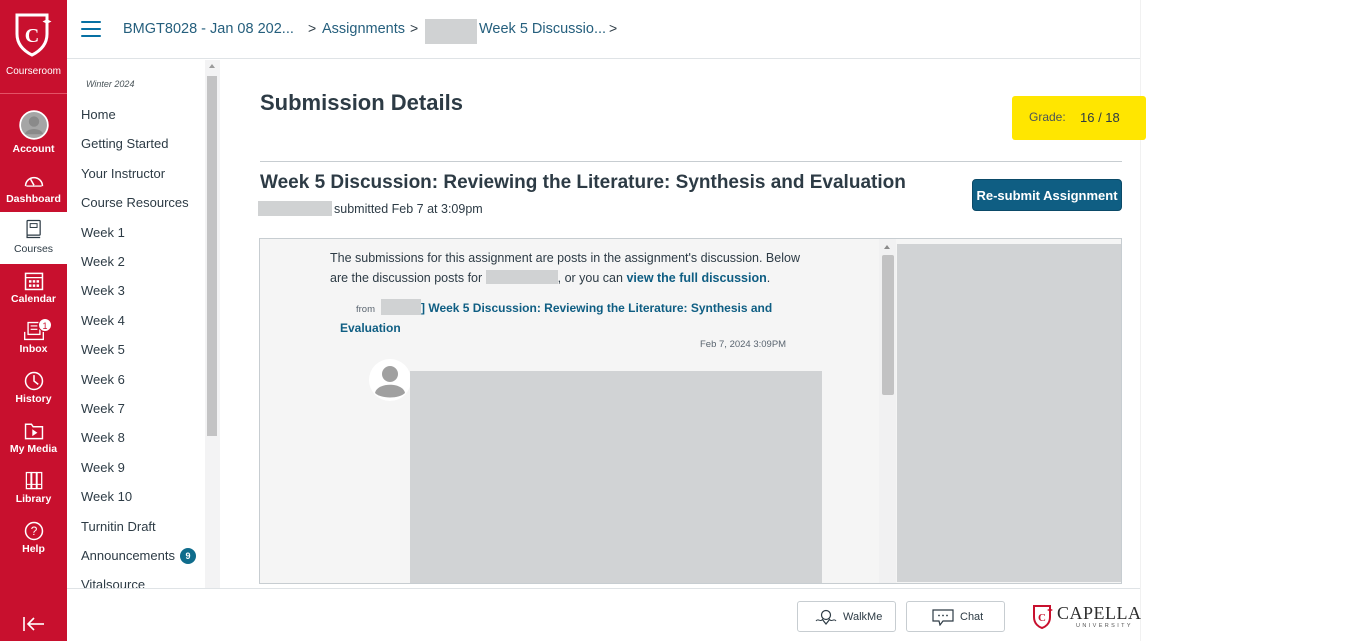  Describe the element at coordinates (33, 431) in the screenshot. I see `my-media-folder-icon` at that location.